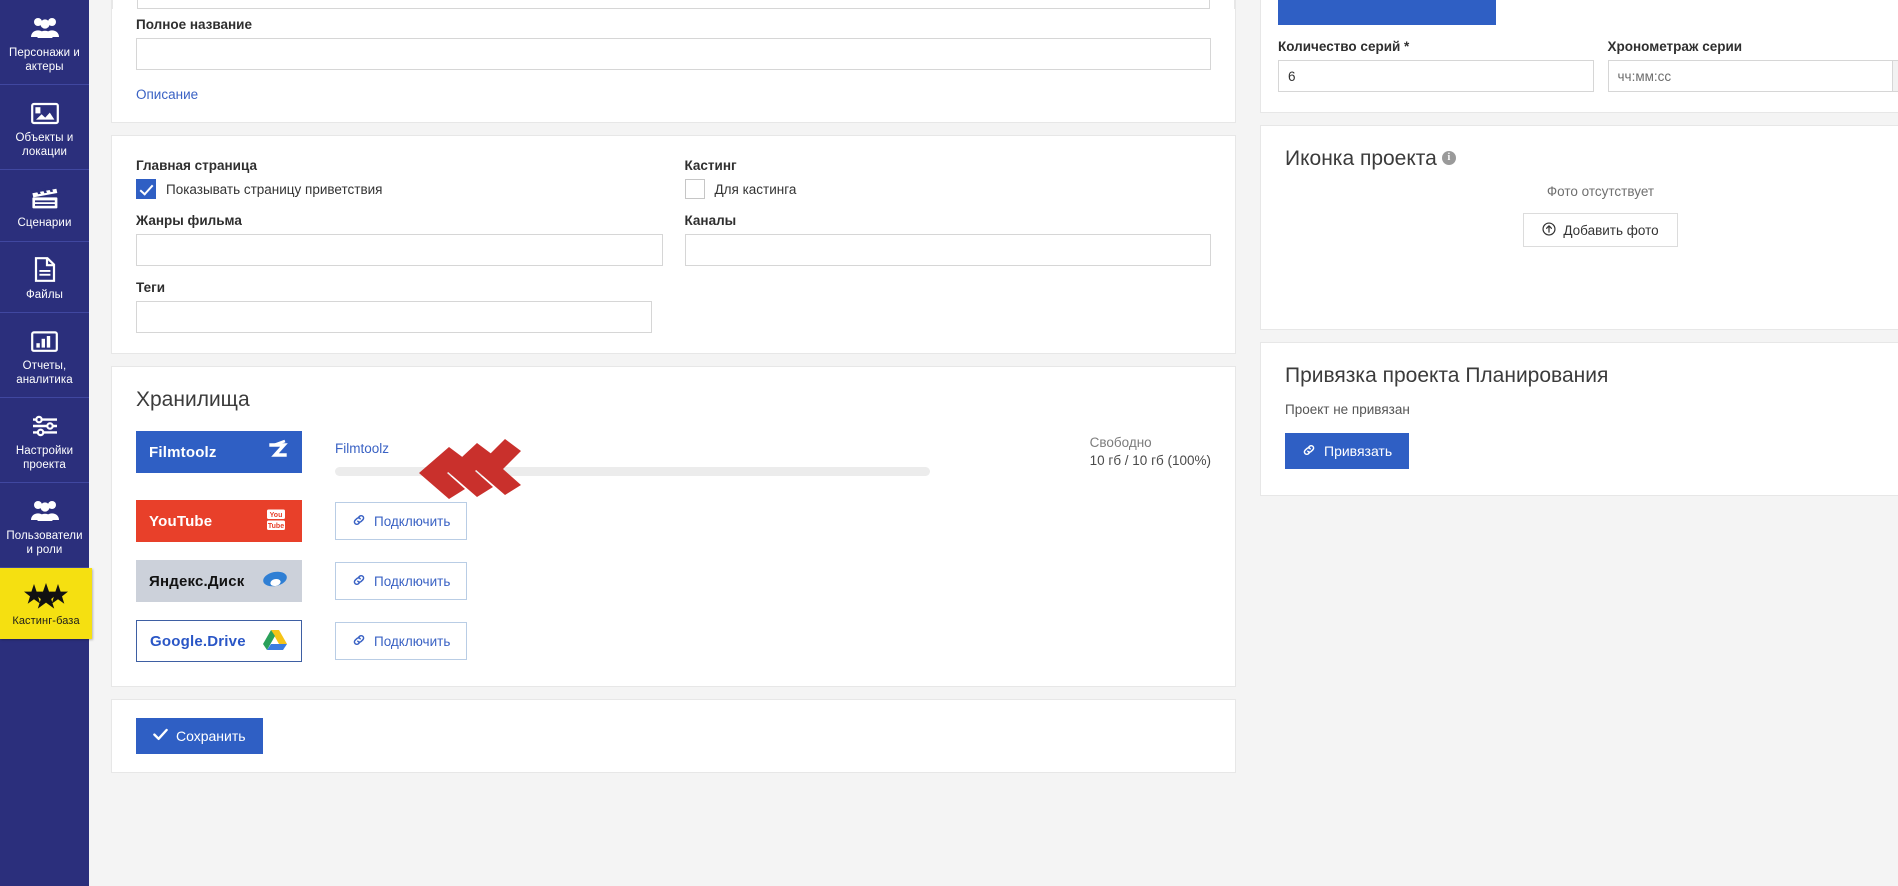 The height and width of the screenshot is (886, 1898). Describe the element at coordinates (673, 581) in the screenshot. I see `storage-row-yandex: Яндекс.Диск Подключить` at that location.